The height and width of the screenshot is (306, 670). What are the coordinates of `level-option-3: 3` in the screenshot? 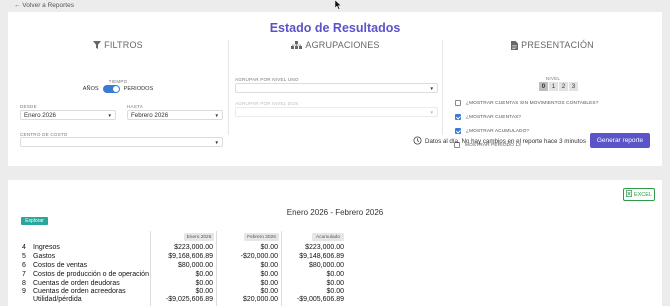 It's located at (573, 86).